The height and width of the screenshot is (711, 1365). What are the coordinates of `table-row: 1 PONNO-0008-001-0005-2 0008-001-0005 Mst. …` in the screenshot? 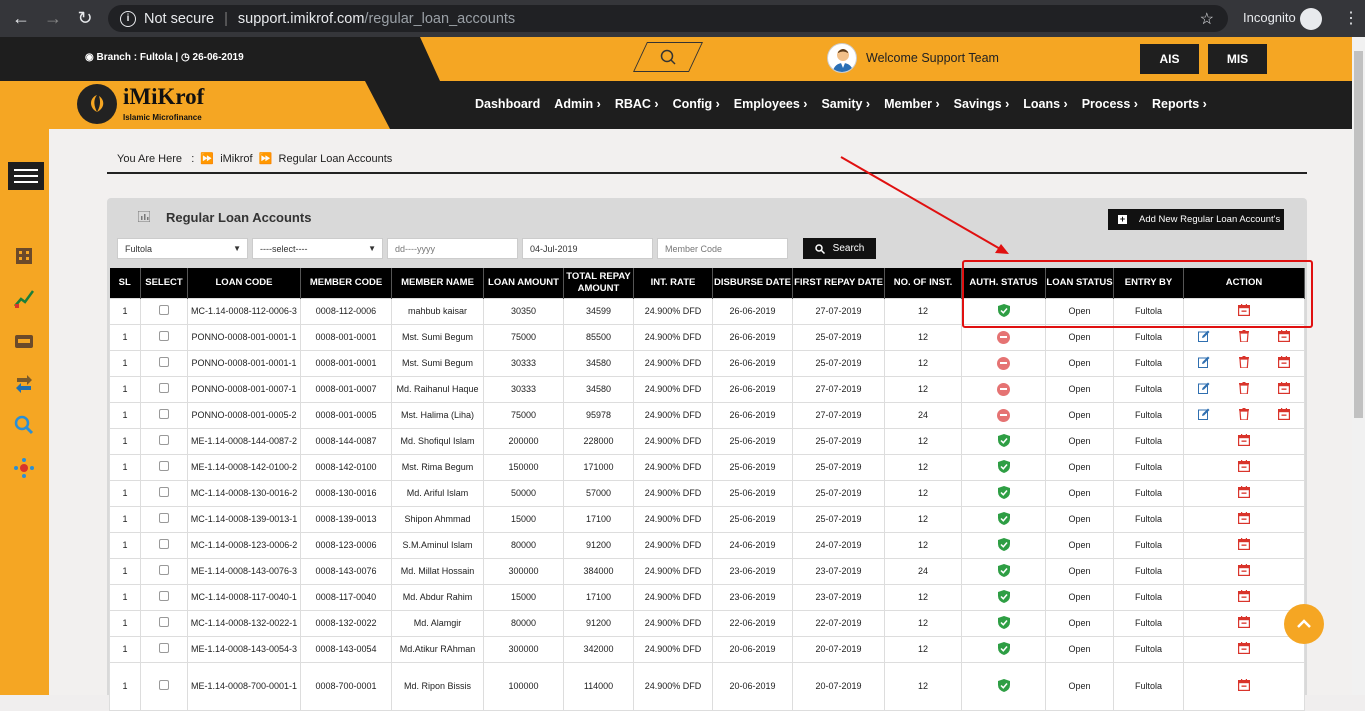 It's located at (707, 415).